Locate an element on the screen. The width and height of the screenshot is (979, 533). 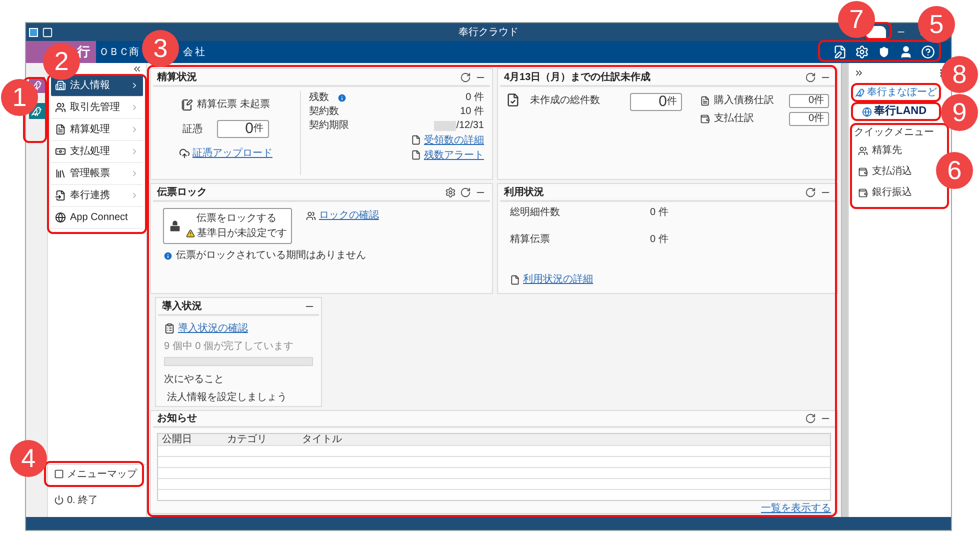
usage-label: 精算伝票 is located at coordinates (530, 239).